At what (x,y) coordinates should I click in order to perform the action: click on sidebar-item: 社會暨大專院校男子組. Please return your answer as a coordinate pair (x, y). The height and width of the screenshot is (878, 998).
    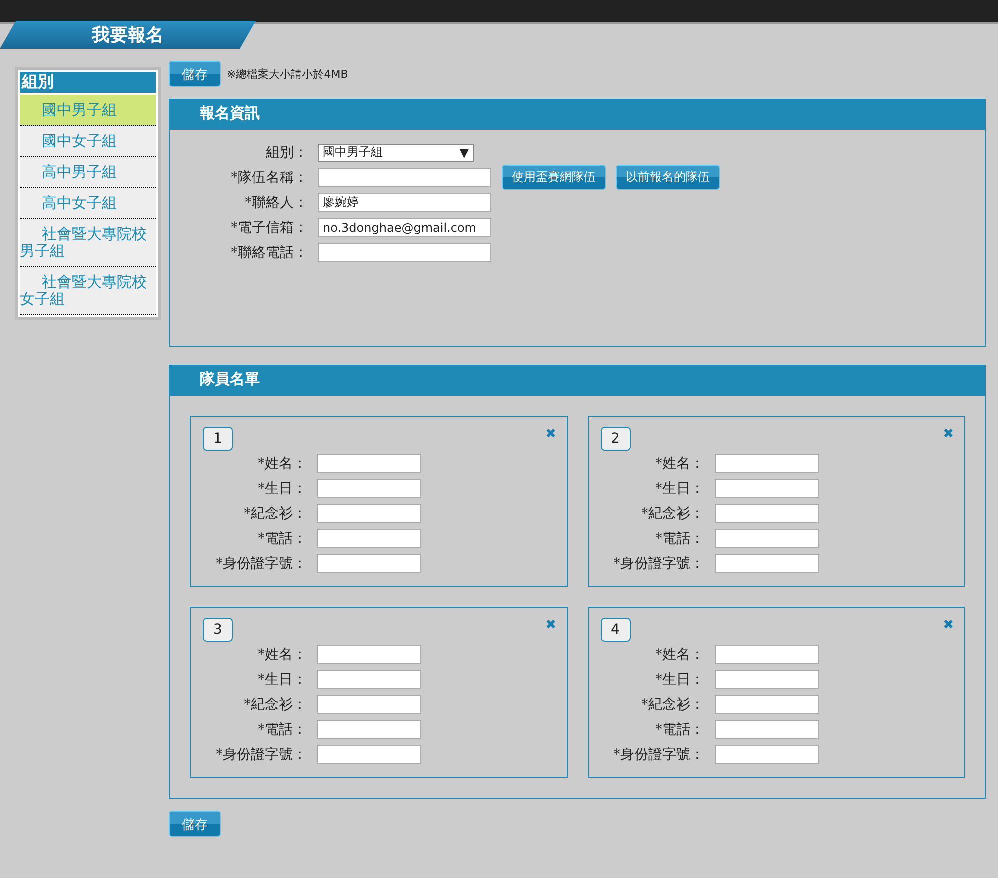
    Looking at the image, I should click on (88, 243).